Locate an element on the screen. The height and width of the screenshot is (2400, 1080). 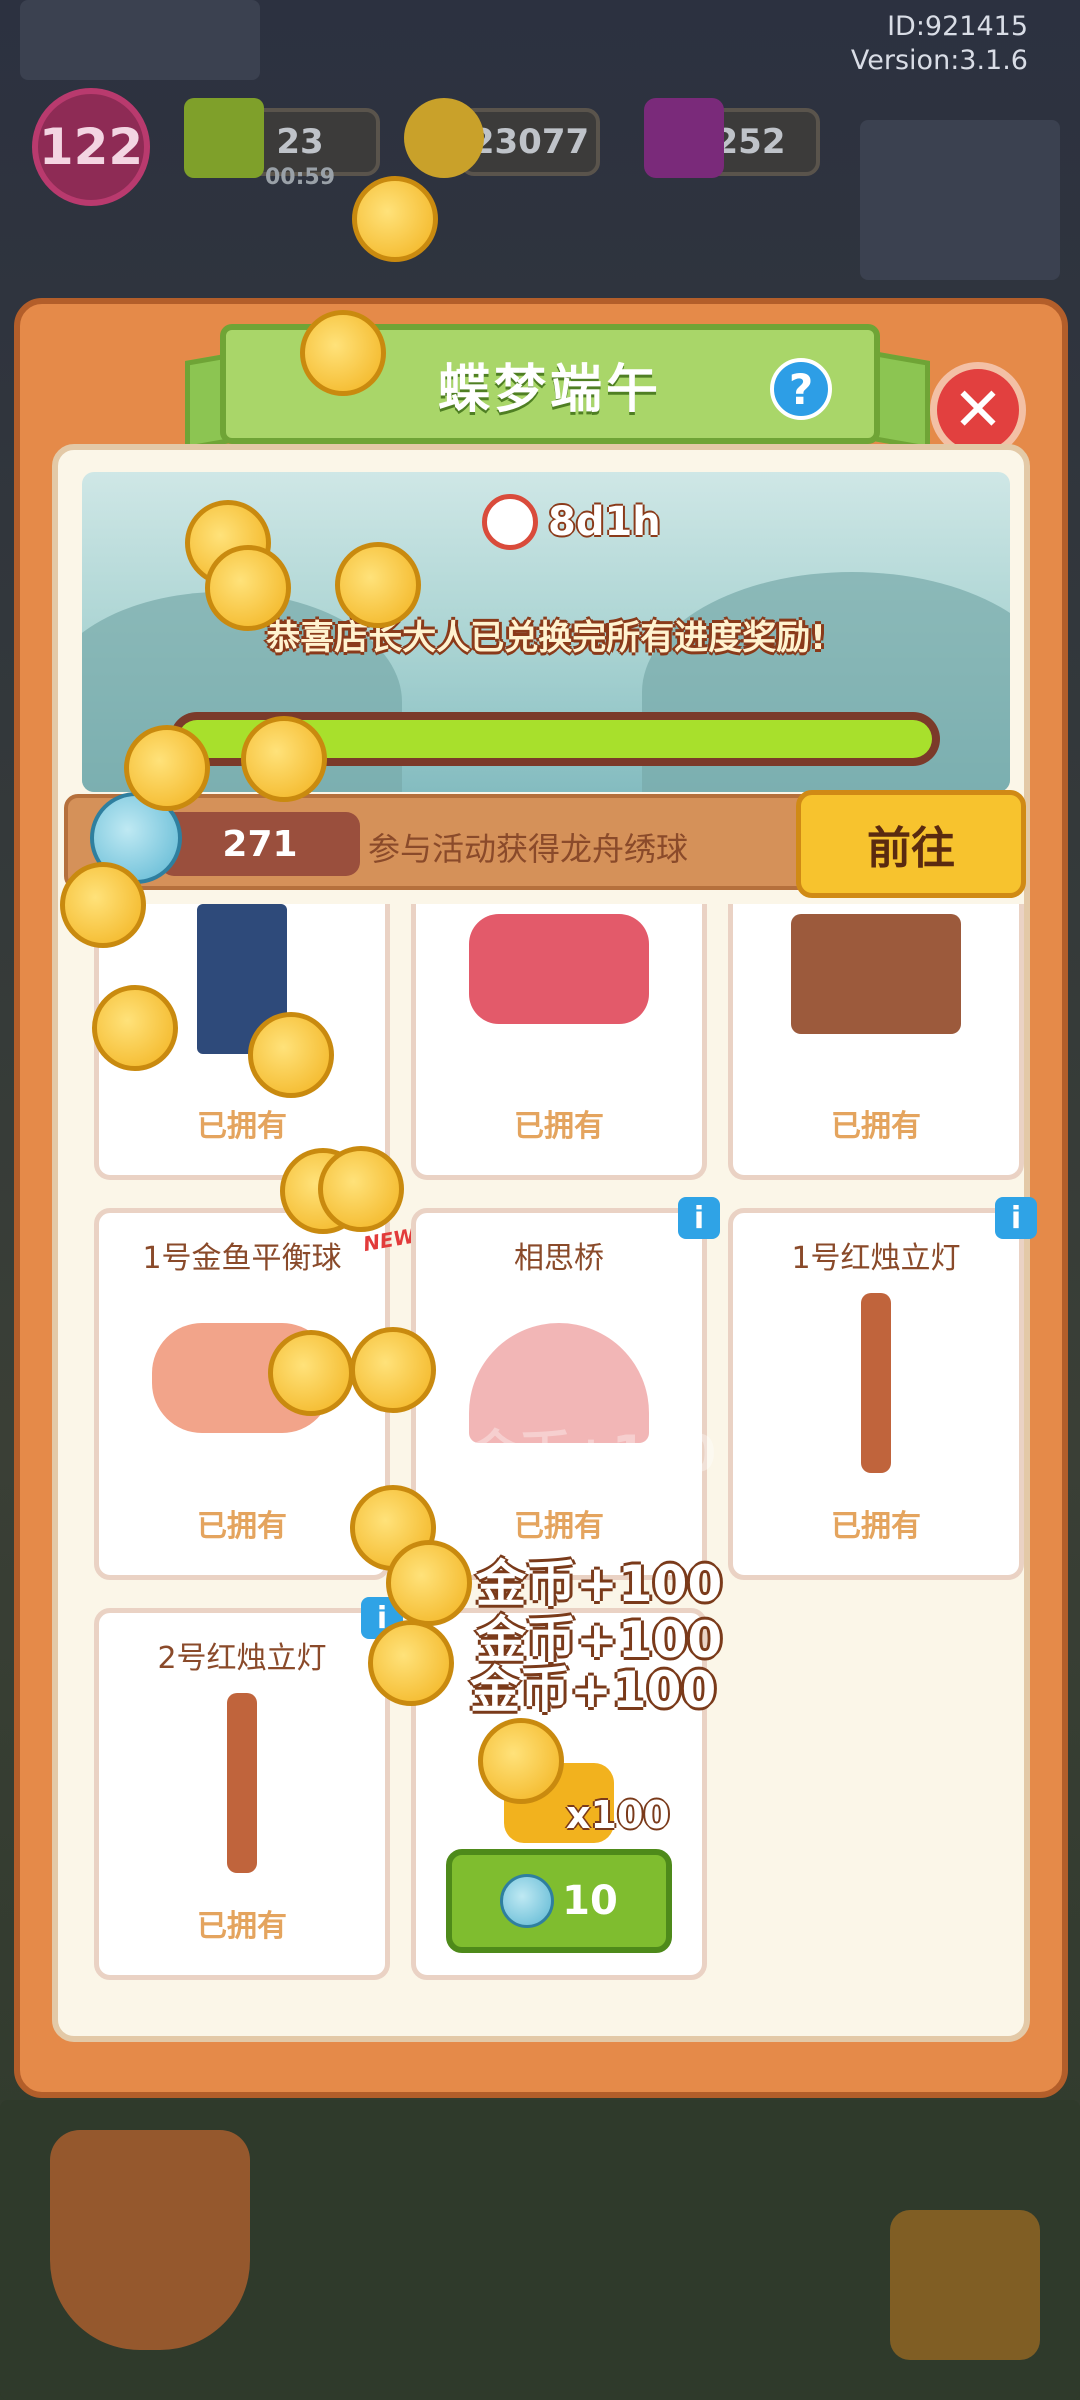
coin-counter: 23077 is located at coordinates (502, 138).